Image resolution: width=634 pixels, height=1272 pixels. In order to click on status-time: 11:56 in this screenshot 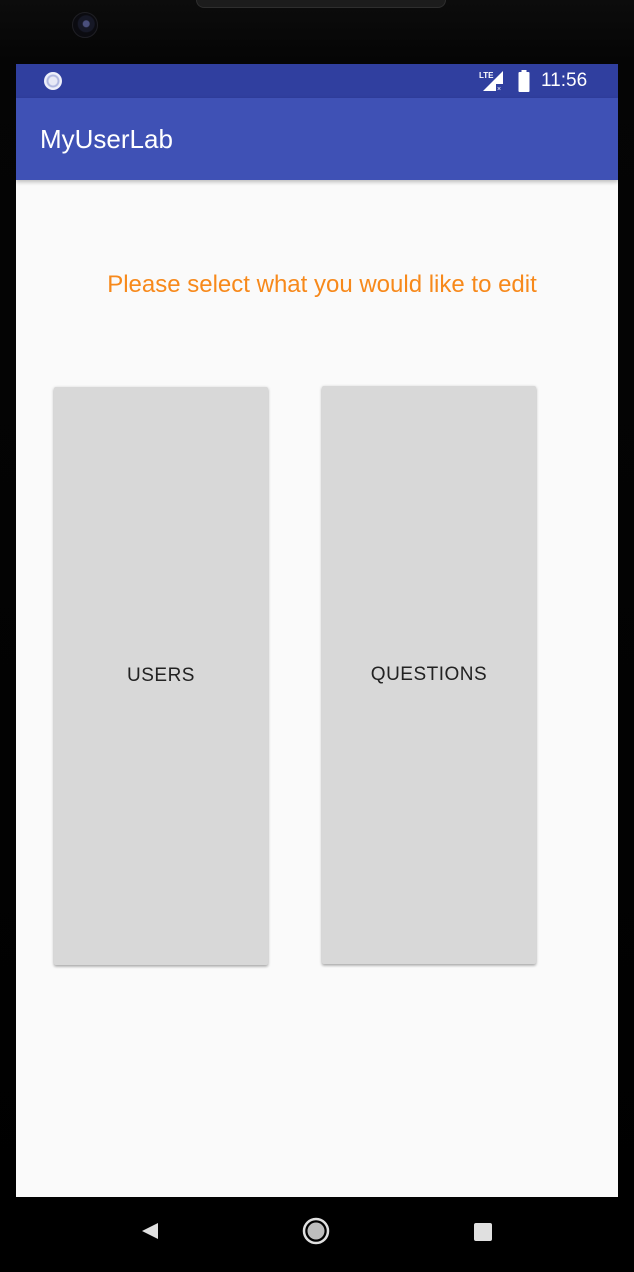, I will do `click(564, 80)`.